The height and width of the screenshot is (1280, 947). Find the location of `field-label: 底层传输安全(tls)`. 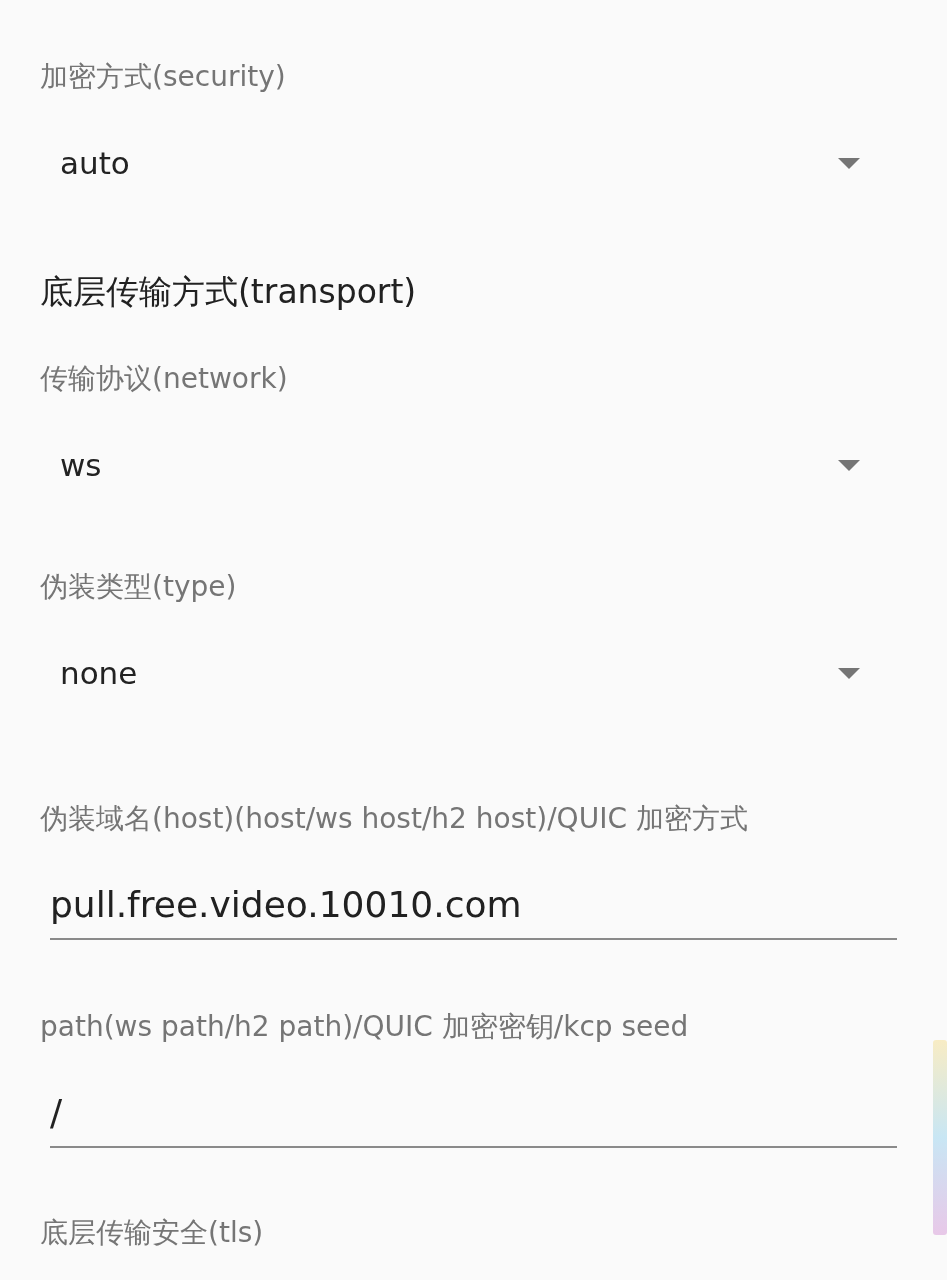

field-label: 底层传输安全(tls) is located at coordinates (152, 1233).